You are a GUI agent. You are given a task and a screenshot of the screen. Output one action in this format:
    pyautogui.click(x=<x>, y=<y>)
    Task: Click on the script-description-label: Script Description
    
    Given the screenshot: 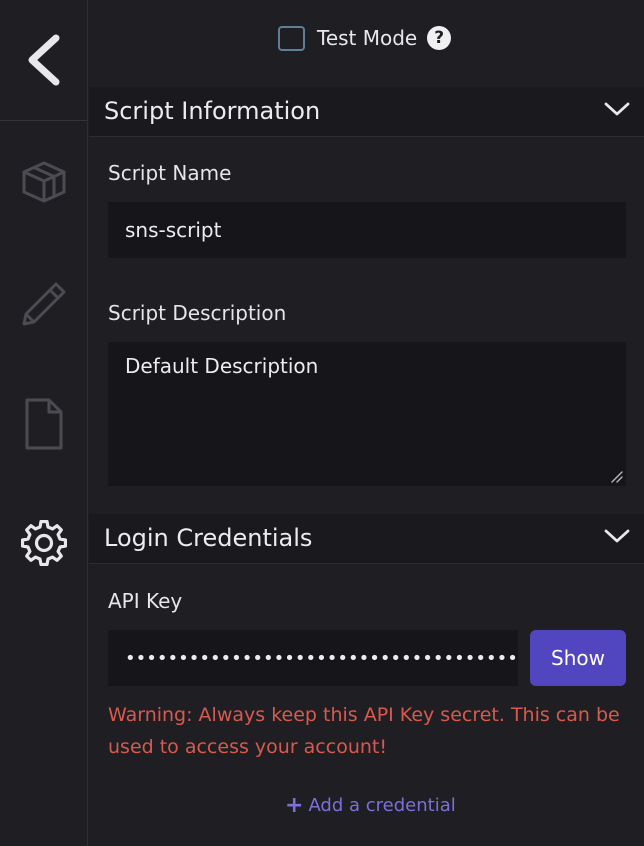 What is the action you would take?
    pyautogui.click(x=197, y=313)
    